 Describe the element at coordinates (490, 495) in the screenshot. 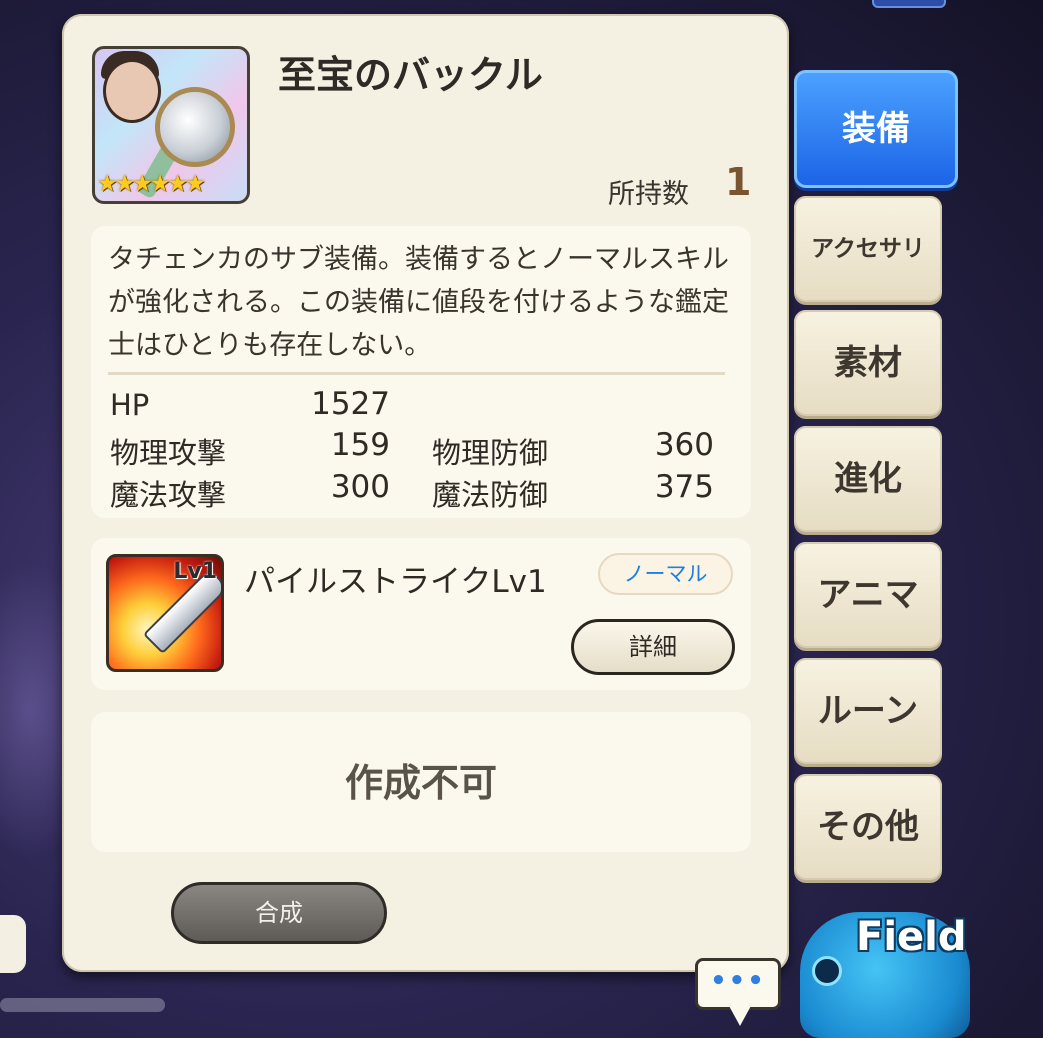

I see `stat-label-mag-def: 魔法防御` at that location.